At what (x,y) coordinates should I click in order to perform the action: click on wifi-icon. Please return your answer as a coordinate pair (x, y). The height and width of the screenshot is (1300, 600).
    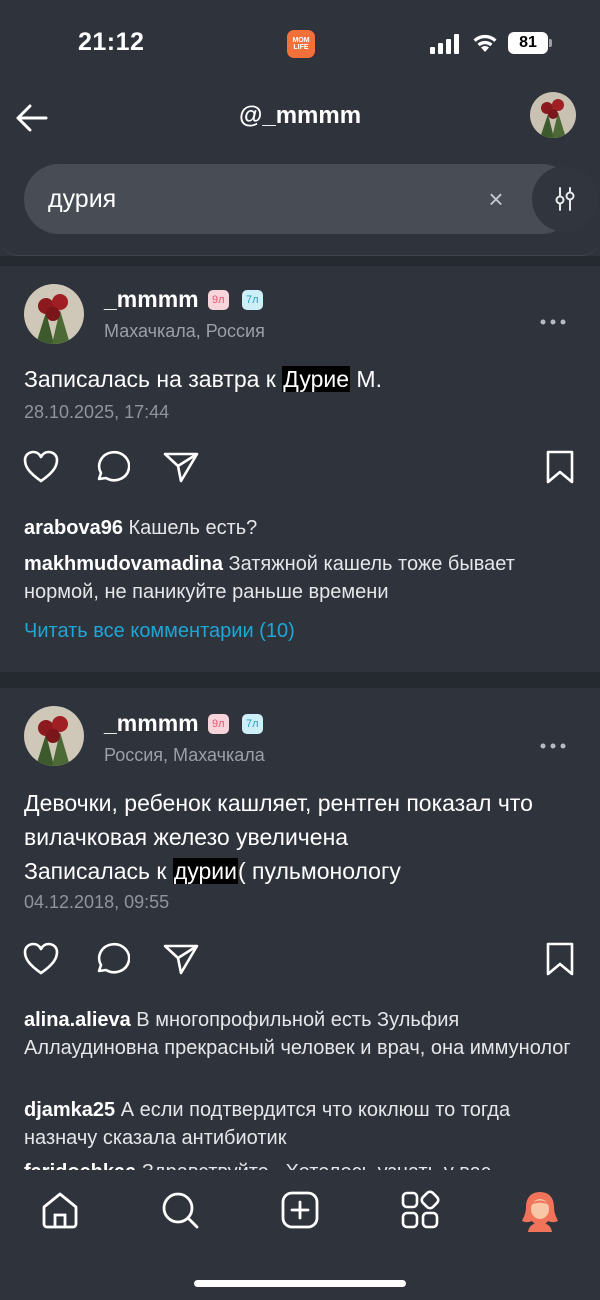
    Looking at the image, I should click on (485, 43).